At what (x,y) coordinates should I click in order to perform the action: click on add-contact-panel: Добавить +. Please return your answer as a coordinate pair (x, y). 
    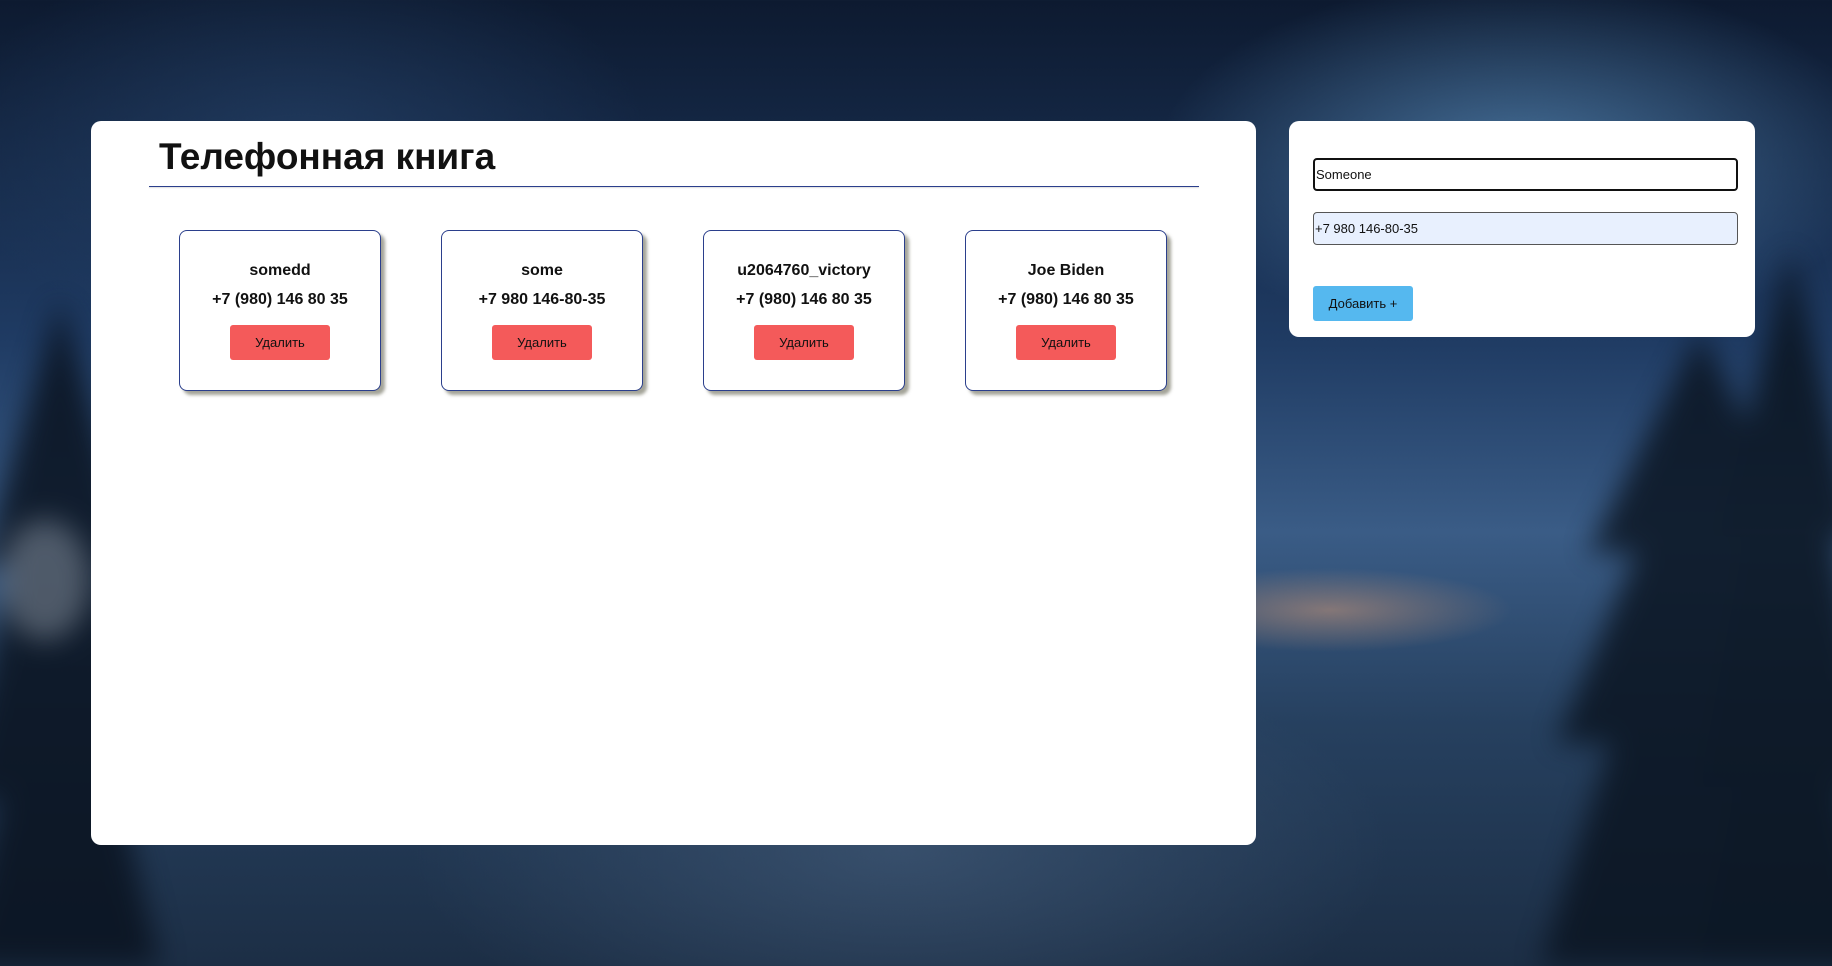
    Looking at the image, I should click on (1522, 229).